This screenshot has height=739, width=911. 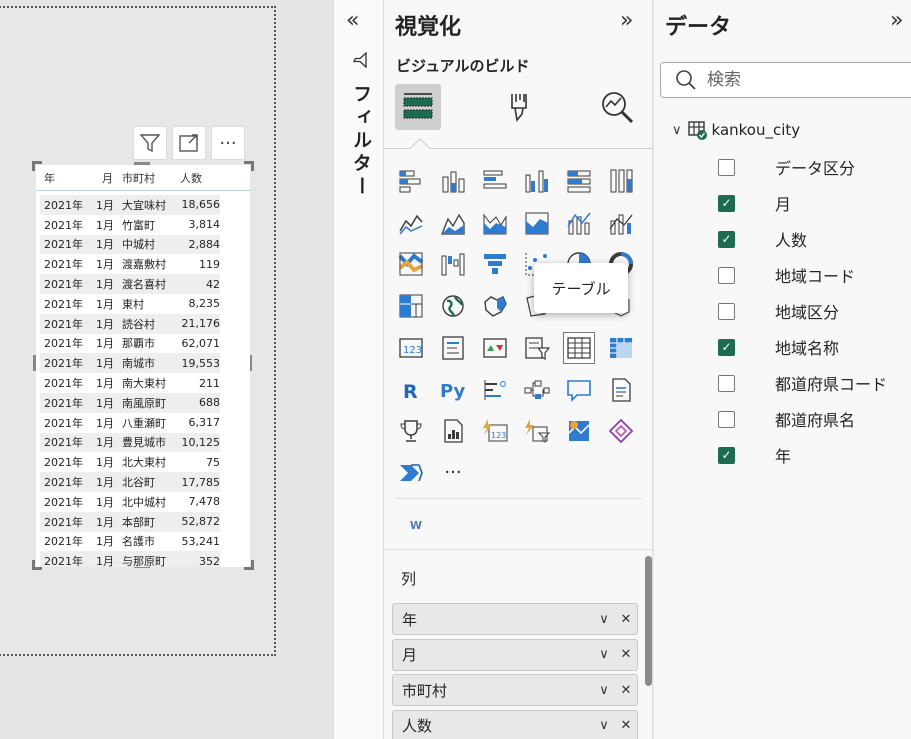 I want to click on visual-filter-button, so click(x=150, y=143).